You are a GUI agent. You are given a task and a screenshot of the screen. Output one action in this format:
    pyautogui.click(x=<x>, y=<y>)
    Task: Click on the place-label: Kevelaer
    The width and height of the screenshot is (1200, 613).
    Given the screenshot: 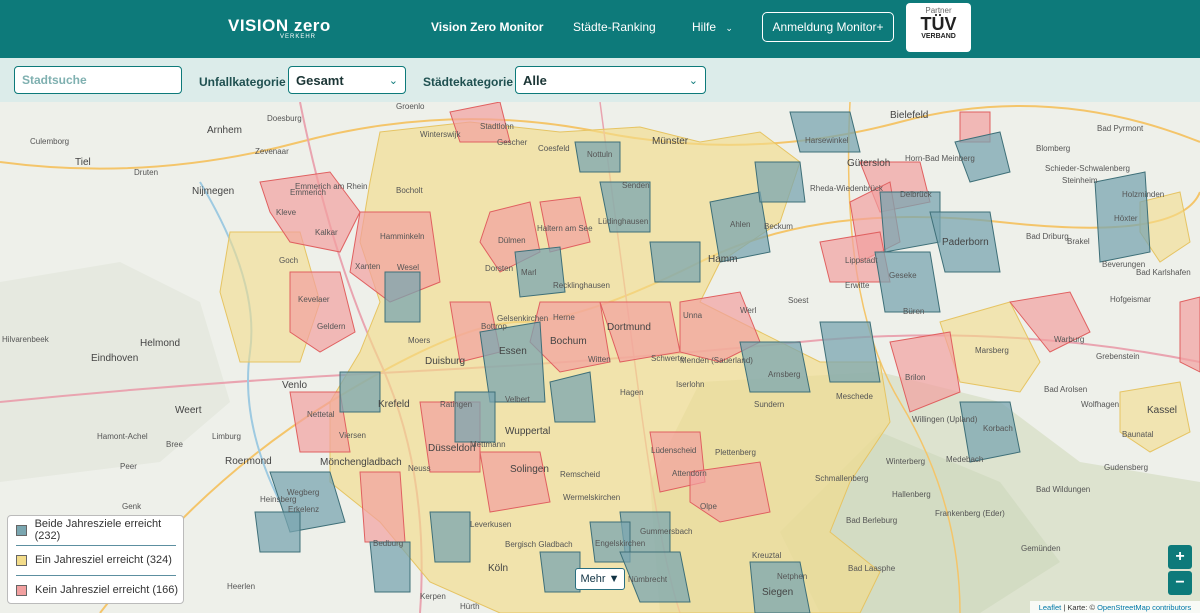 What is the action you would take?
    pyautogui.click(x=314, y=299)
    